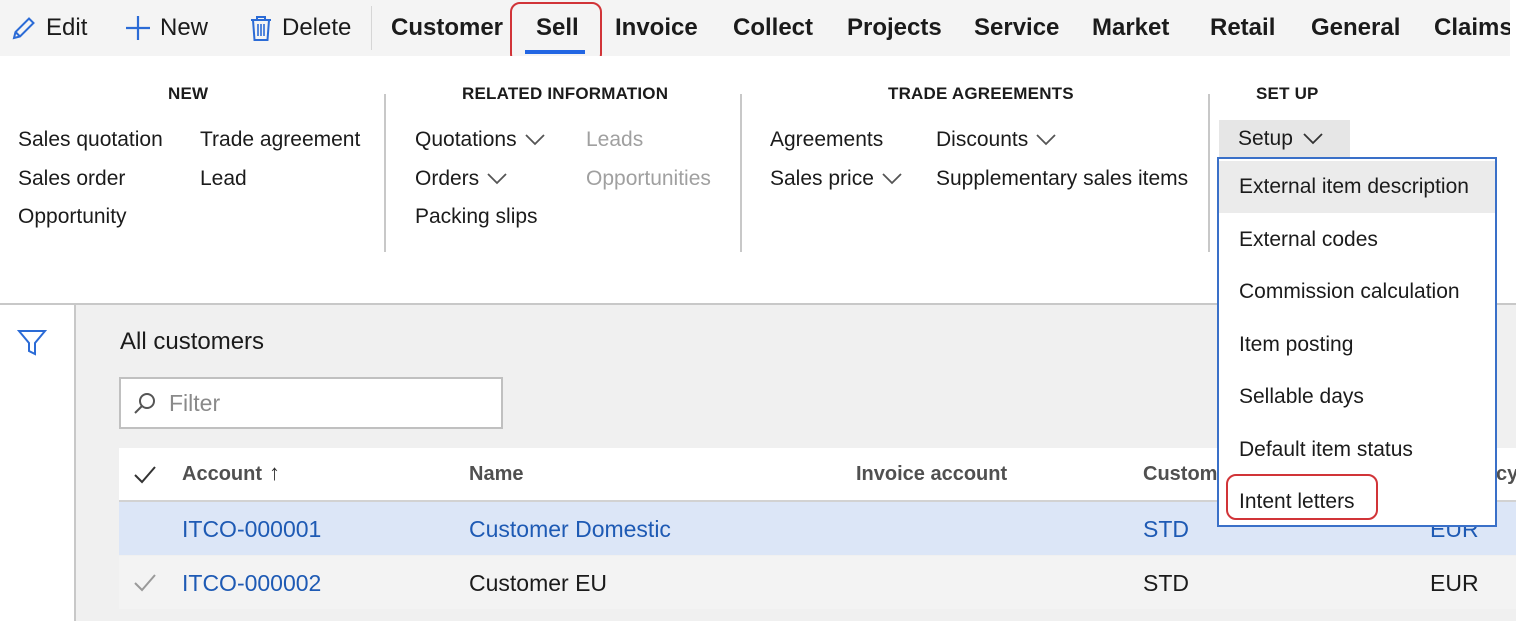  Describe the element at coordinates (329, 403) in the screenshot. I see `filter-input` at that location.